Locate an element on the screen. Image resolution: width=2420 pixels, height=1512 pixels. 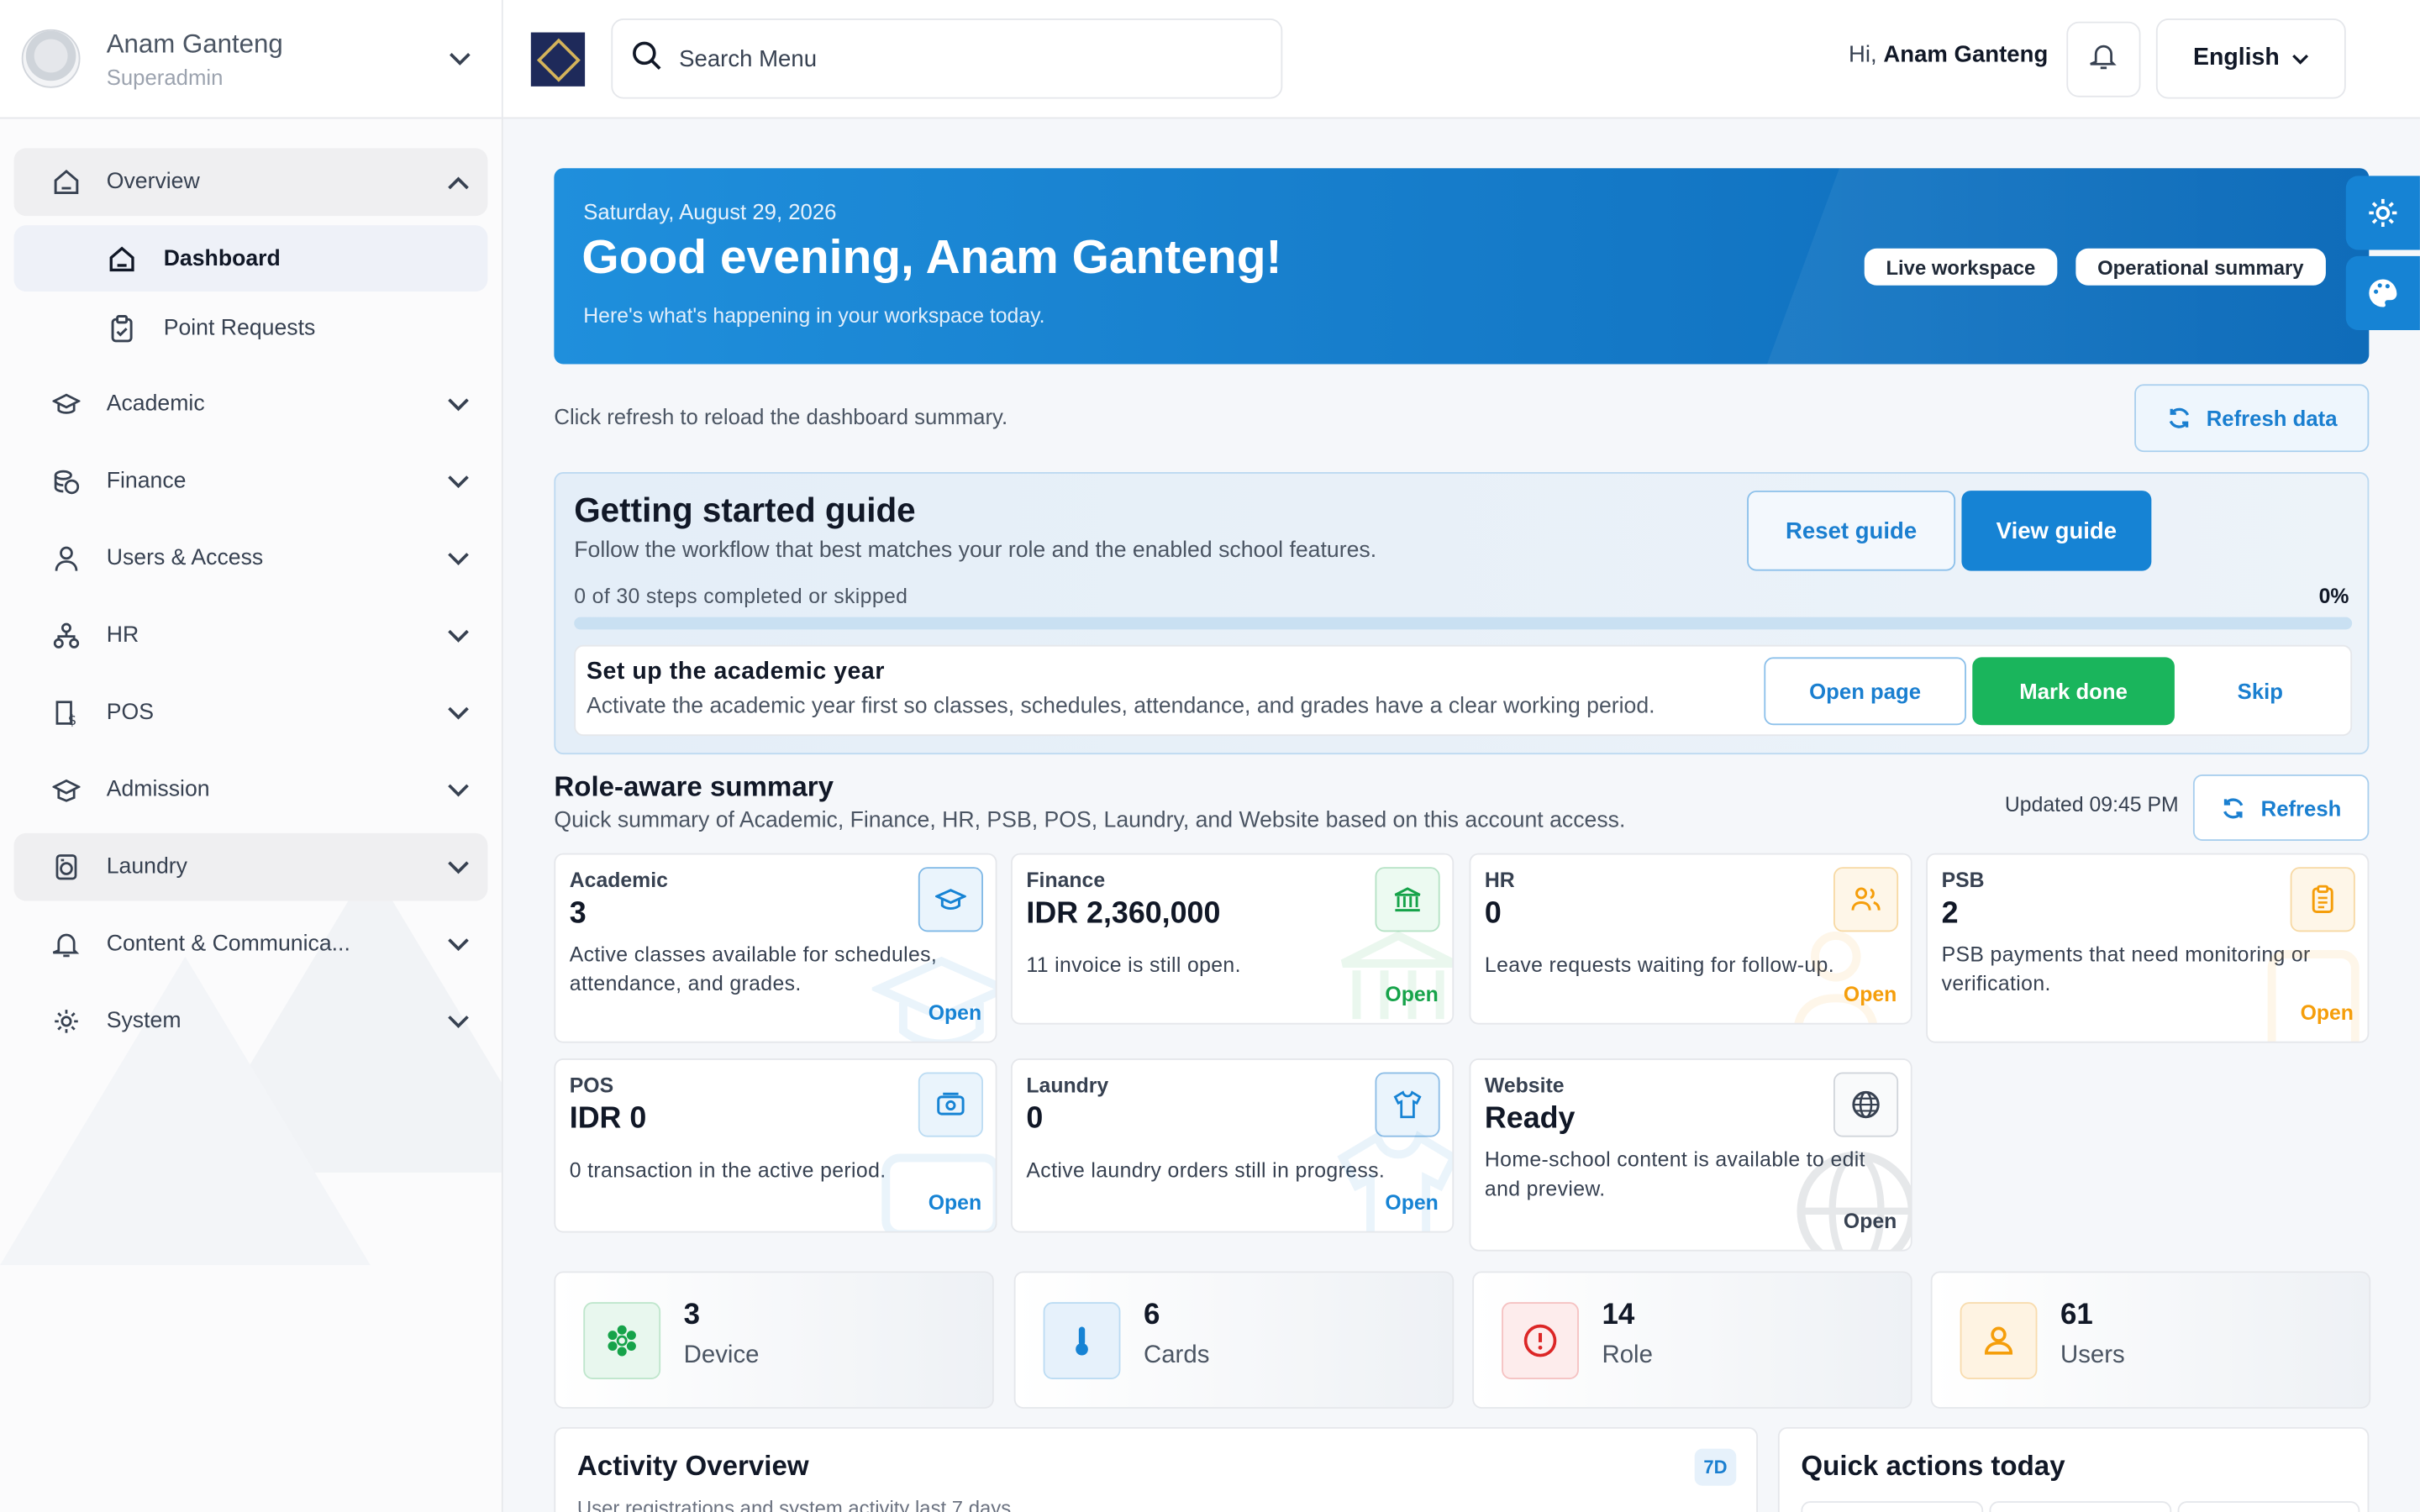
activity-title: Activity Overview is located at coordinates (692, 1466).